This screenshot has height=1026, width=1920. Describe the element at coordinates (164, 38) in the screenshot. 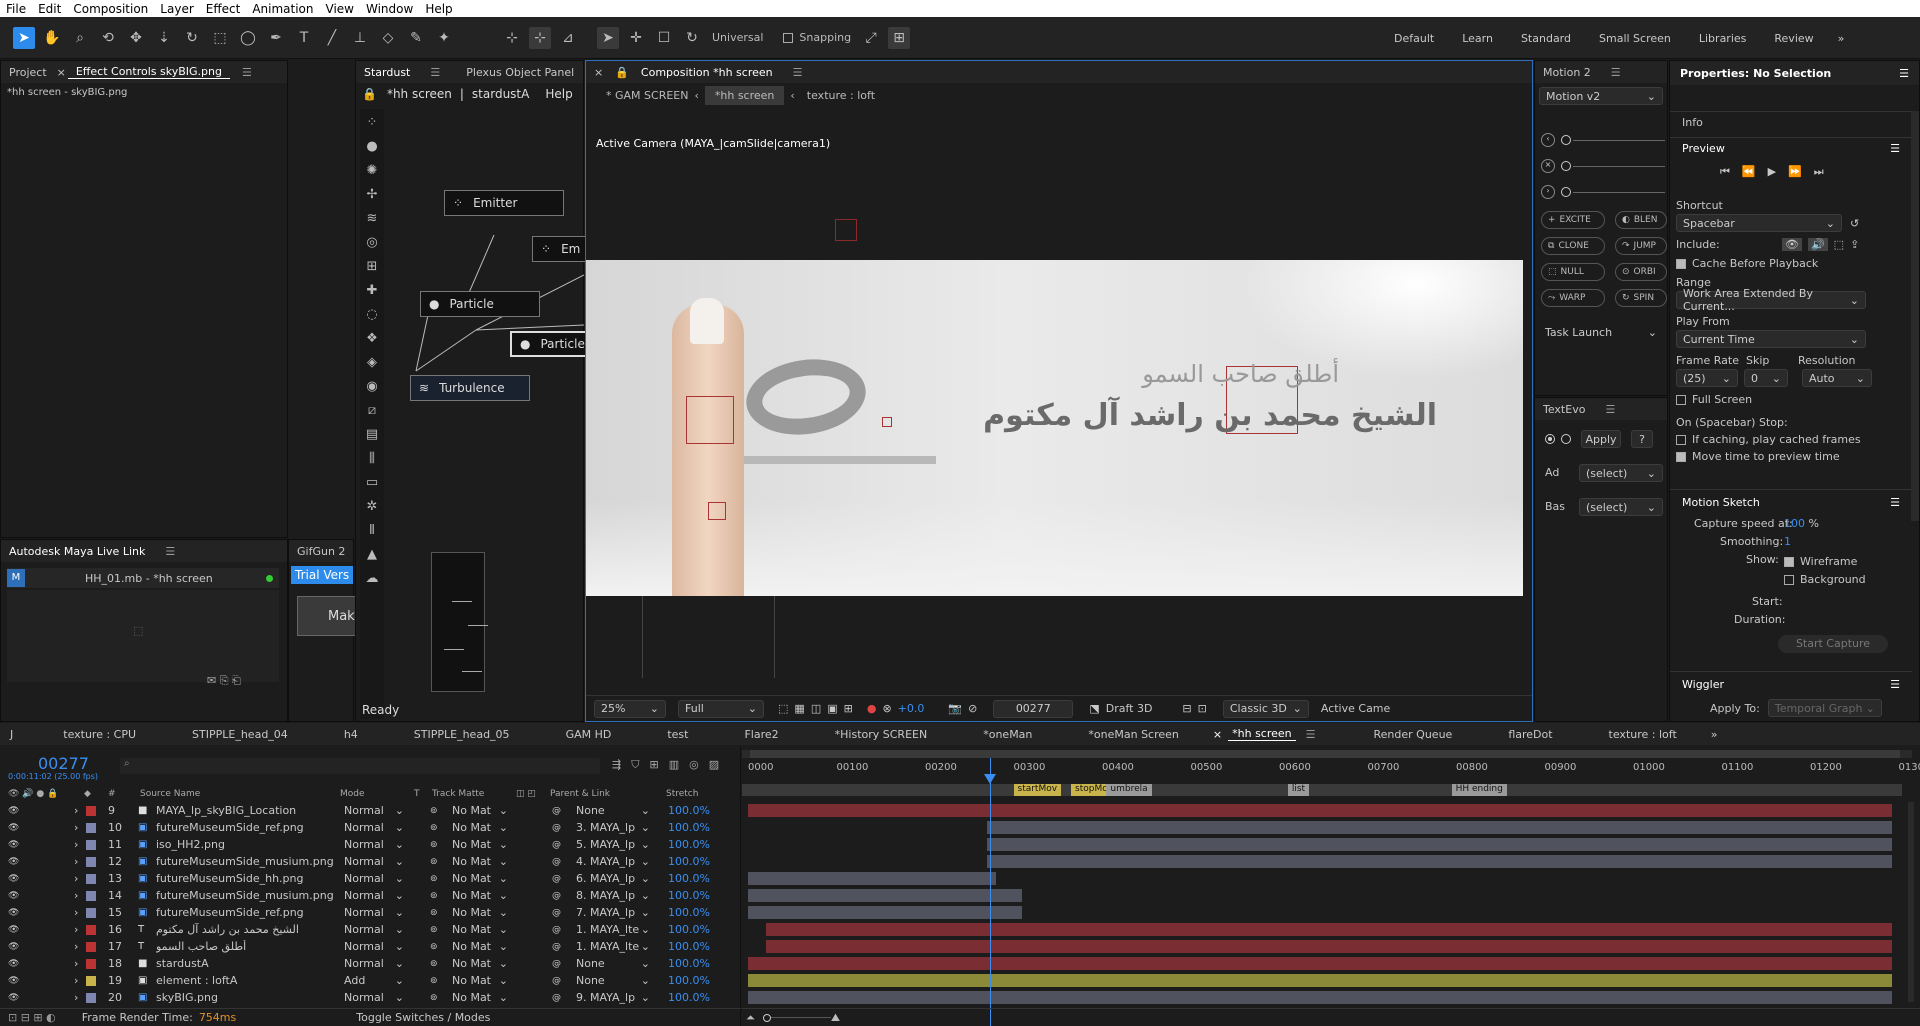

I see `dolly-tool-icon: ⇣` at that location.